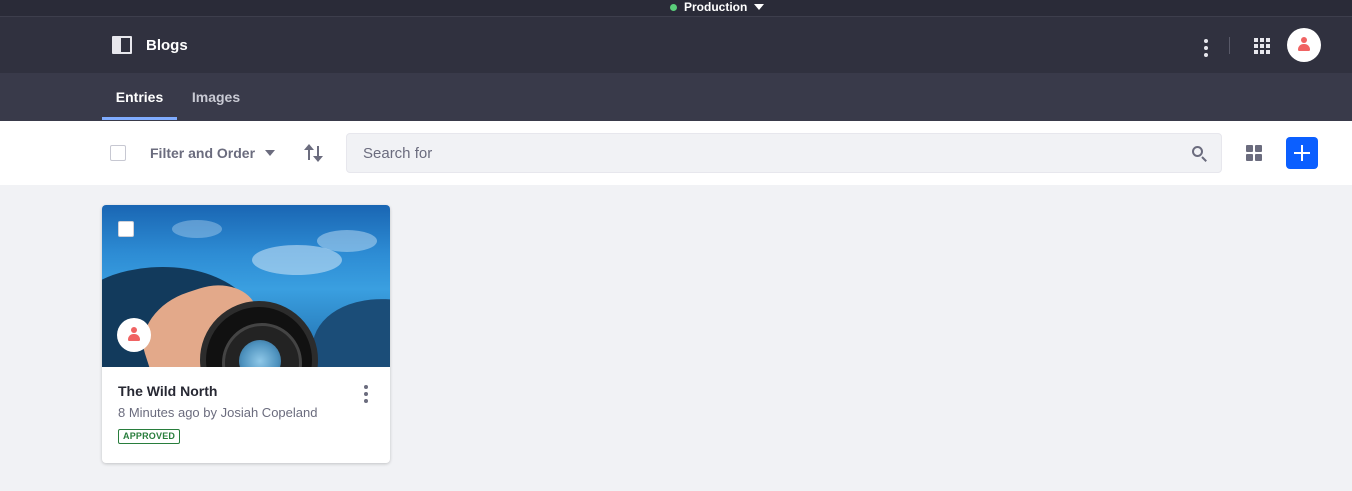  I want to click on environment-bar: Production, so click(676, 8).